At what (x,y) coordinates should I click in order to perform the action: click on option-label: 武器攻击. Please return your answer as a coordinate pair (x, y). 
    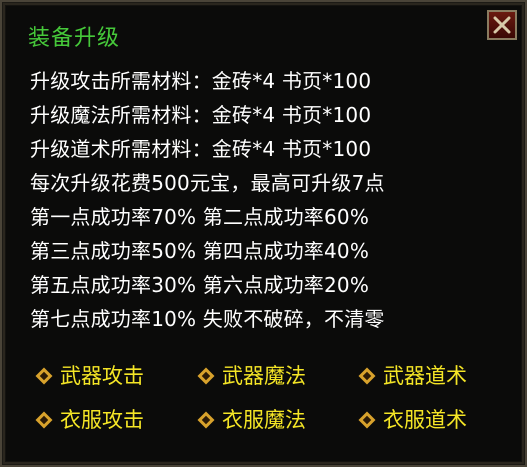
    Looking at the image, I should click on (102, 376).